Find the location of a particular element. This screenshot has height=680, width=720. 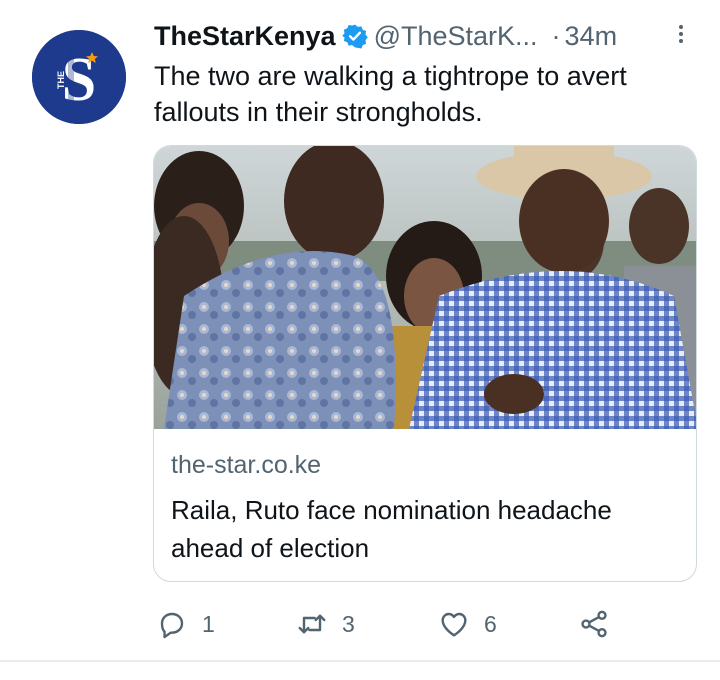

the-star-logo: S THE is located at coordinates (79, 77).